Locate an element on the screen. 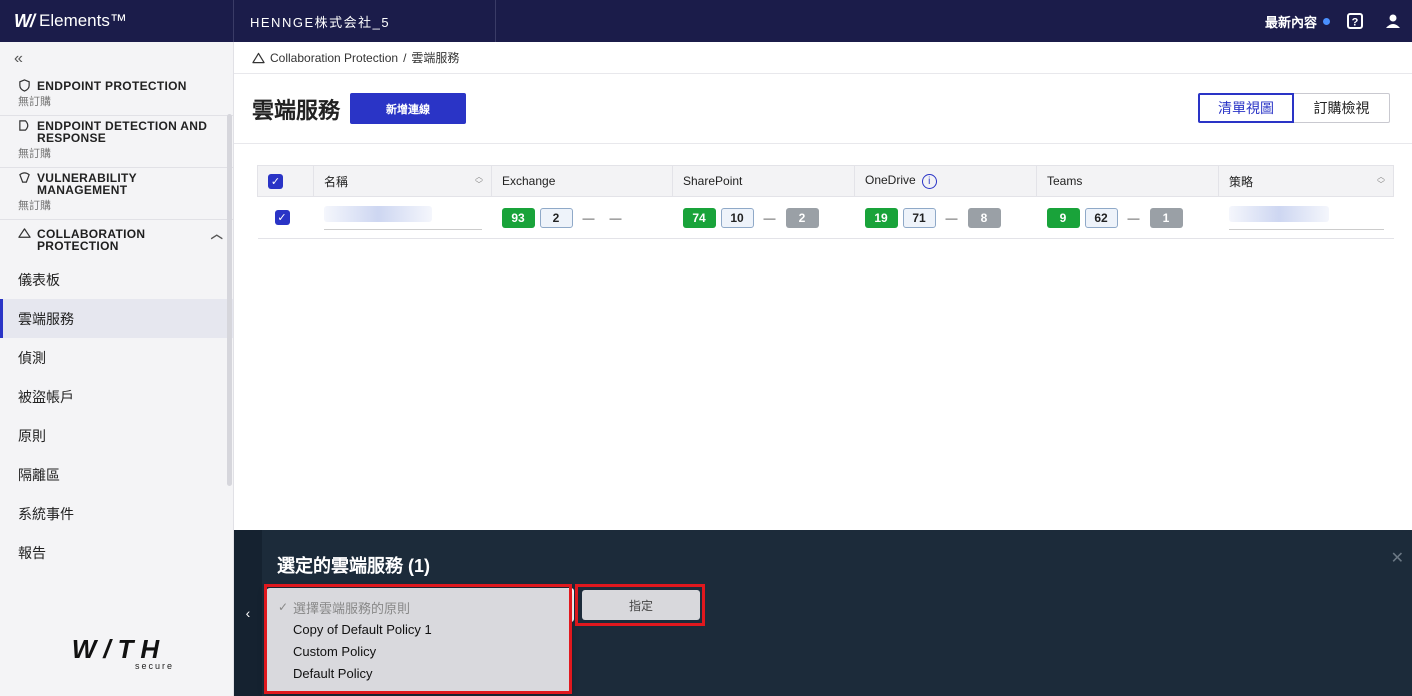  sidebar-item-policies: 原則 is located at coordinates (116, 435).